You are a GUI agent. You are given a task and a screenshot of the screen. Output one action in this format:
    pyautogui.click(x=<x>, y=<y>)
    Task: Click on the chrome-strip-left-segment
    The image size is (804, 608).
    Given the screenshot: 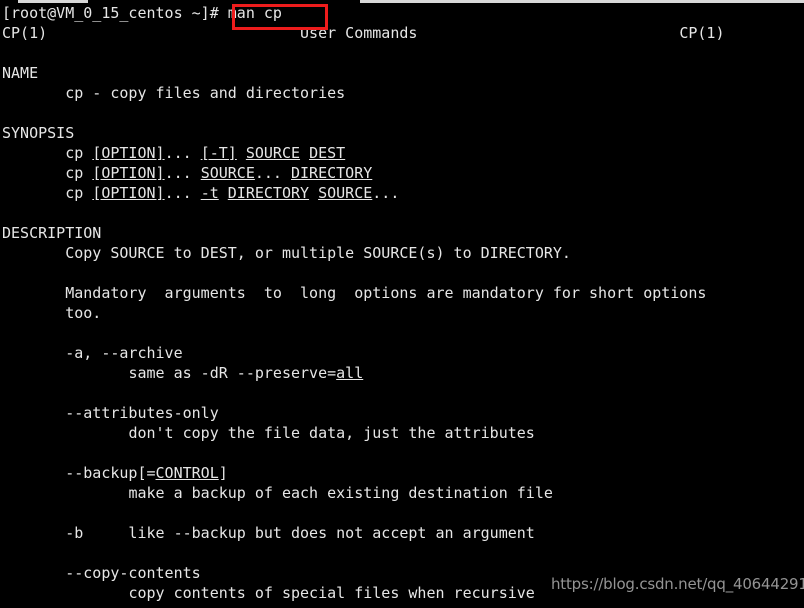 What is the action you would take?
    pyautogui.click(x=53, y=1)
    